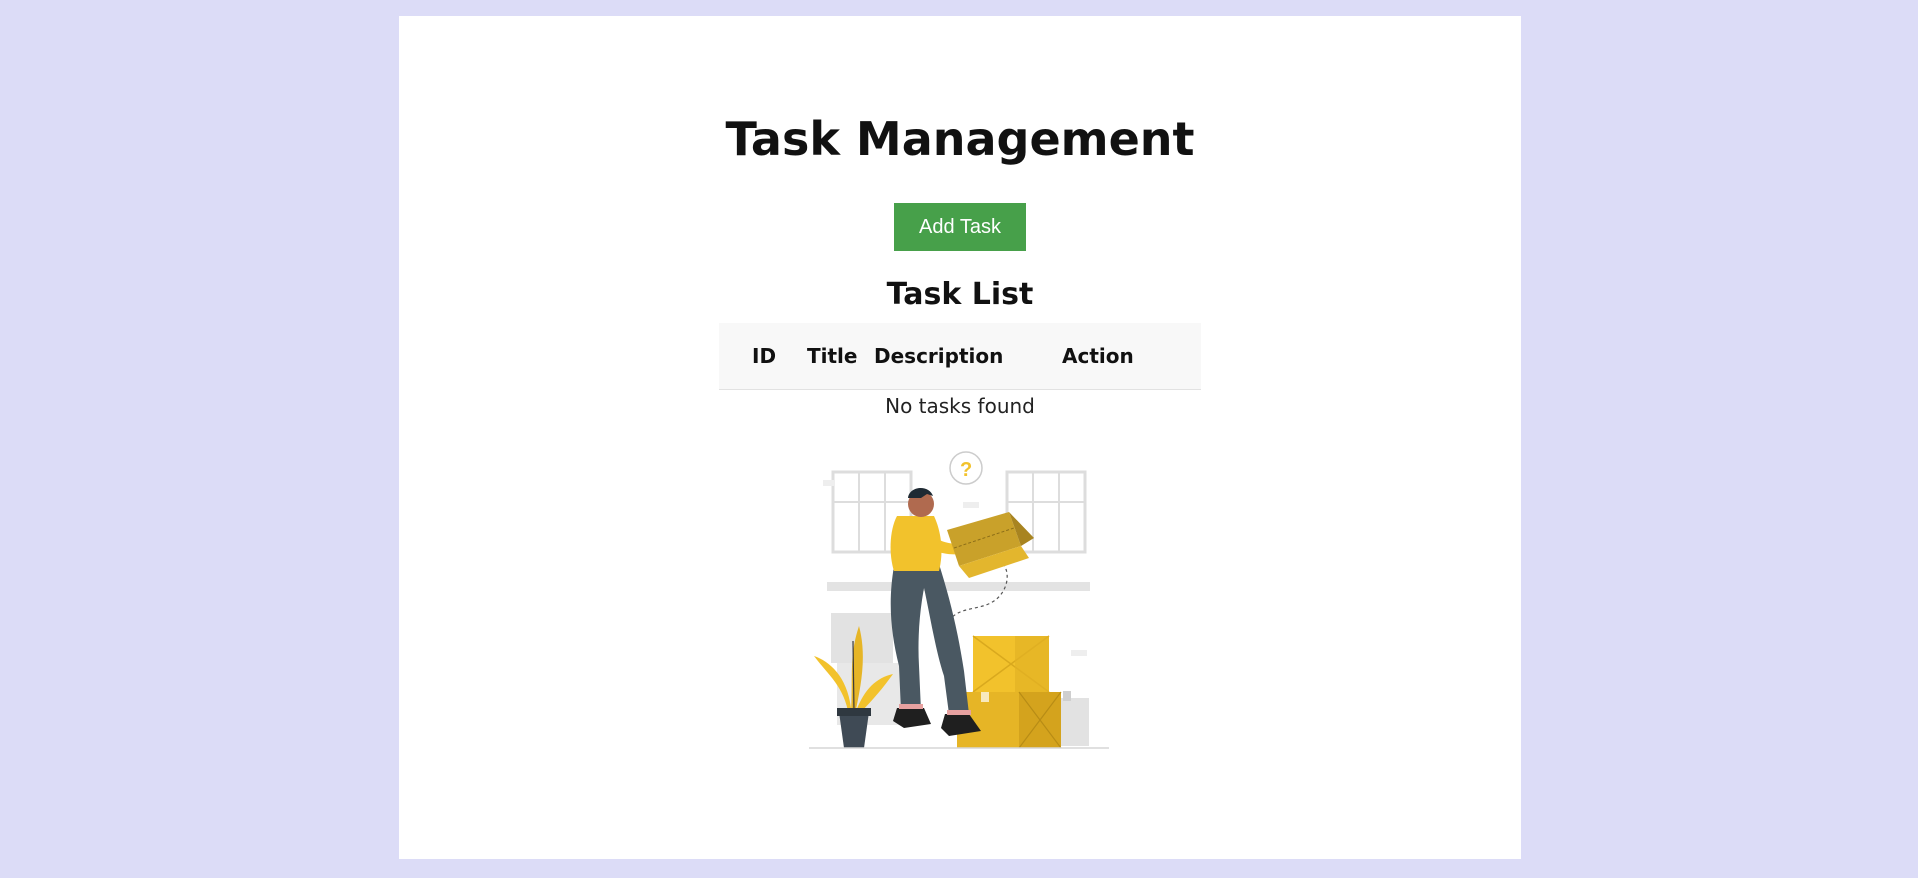 The height and width of the screenshot is (878, 1918). I want to click on column-header-action: Action, so click(1098, 356).